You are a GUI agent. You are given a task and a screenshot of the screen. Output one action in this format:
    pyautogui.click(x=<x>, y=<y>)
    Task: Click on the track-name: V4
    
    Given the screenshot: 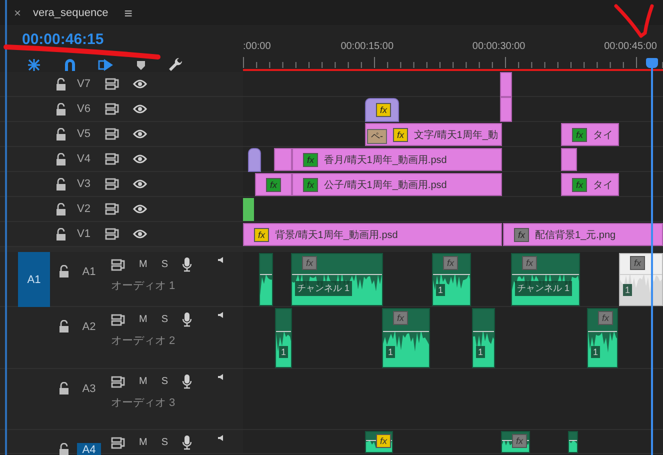 What is the action you would take?
    pyautogui.click(x=91, y=159)
    